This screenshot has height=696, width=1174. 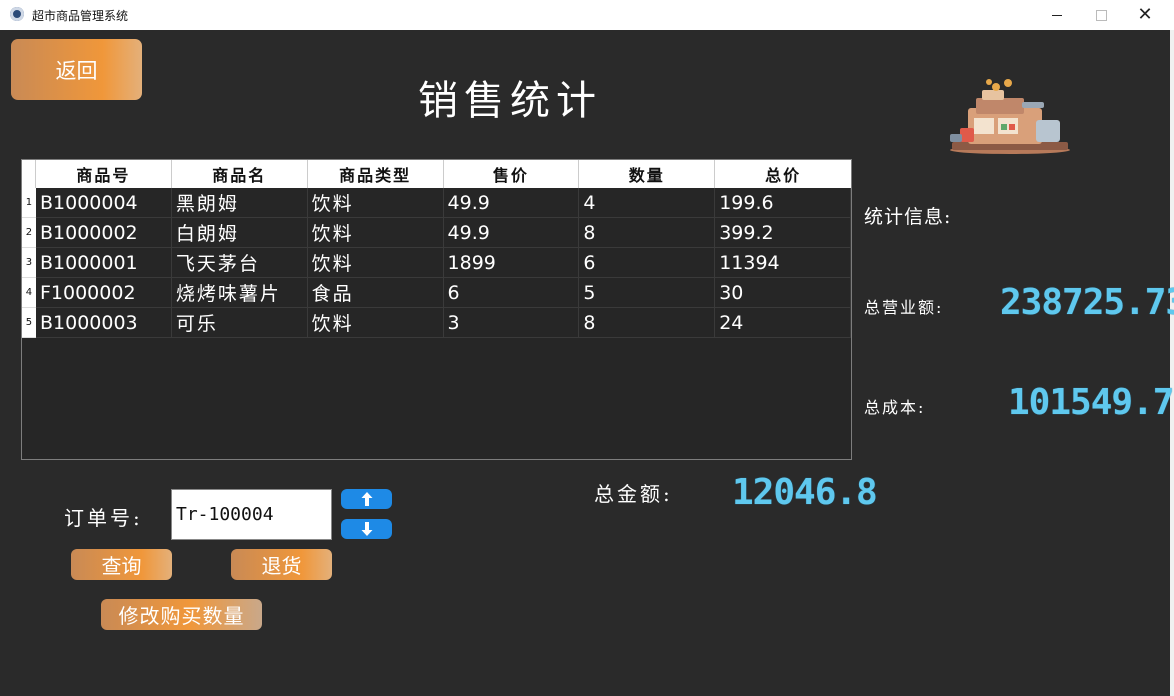 I want to click on cell-quantity: 6, so click(x=647, y=263).